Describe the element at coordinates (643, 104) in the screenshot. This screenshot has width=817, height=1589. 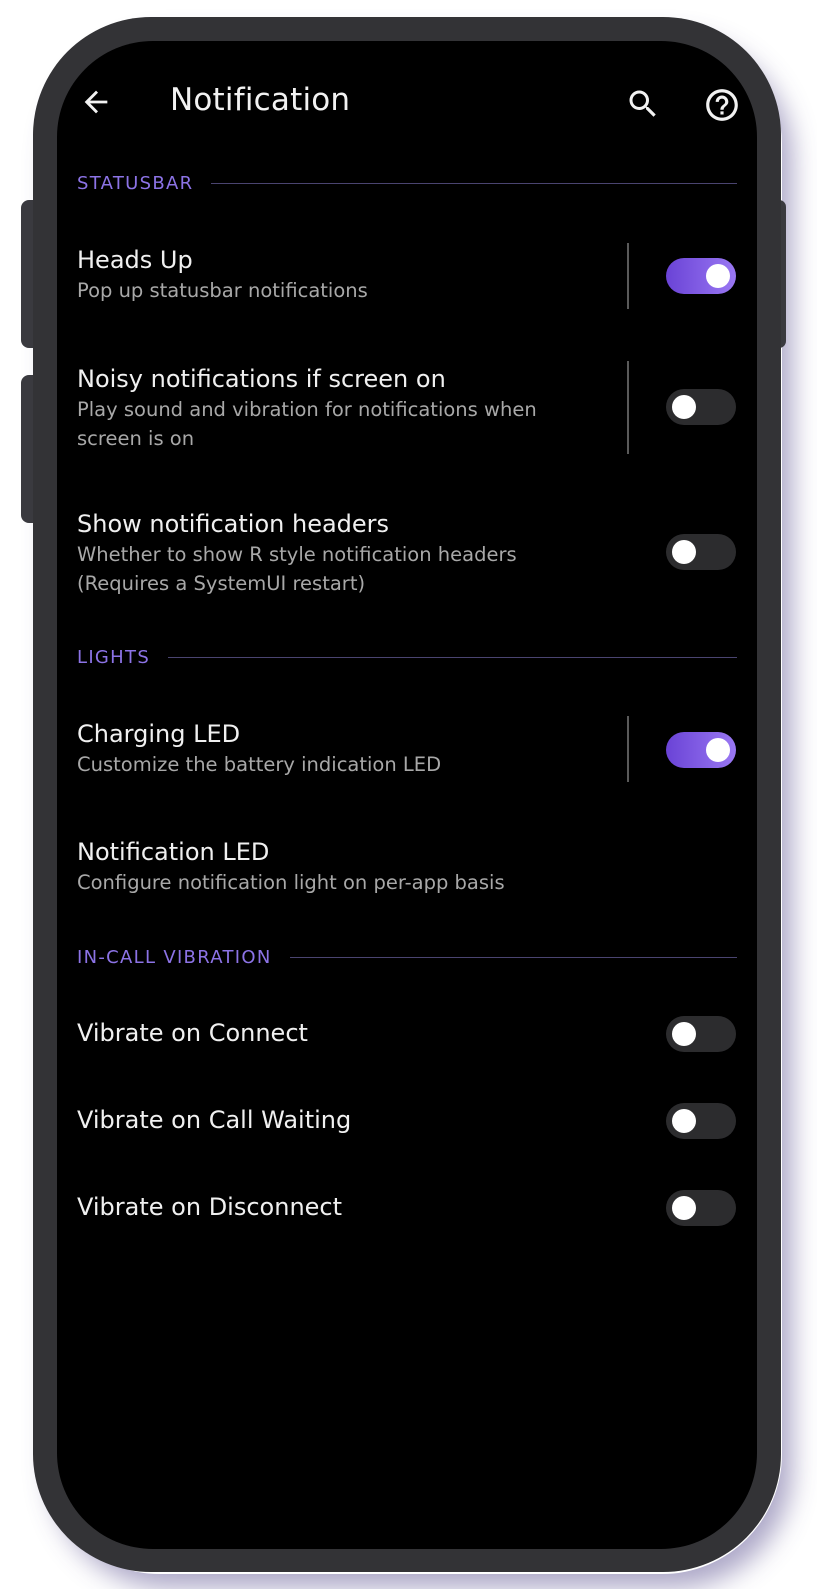
I see `search-icon` at that location.